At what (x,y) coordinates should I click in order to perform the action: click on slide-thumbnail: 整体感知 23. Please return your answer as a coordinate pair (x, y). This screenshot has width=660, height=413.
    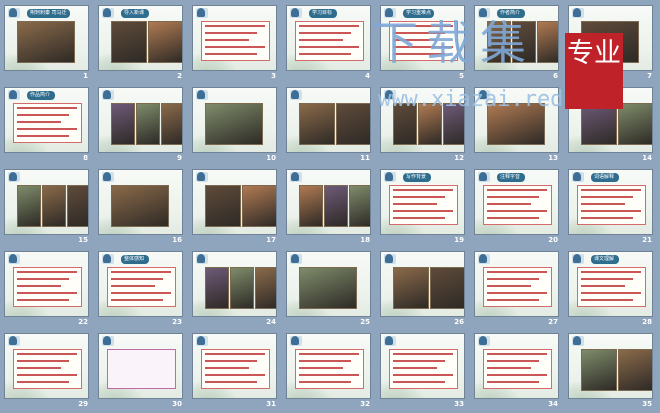
    Looking at the image, I should click on (140, 289).